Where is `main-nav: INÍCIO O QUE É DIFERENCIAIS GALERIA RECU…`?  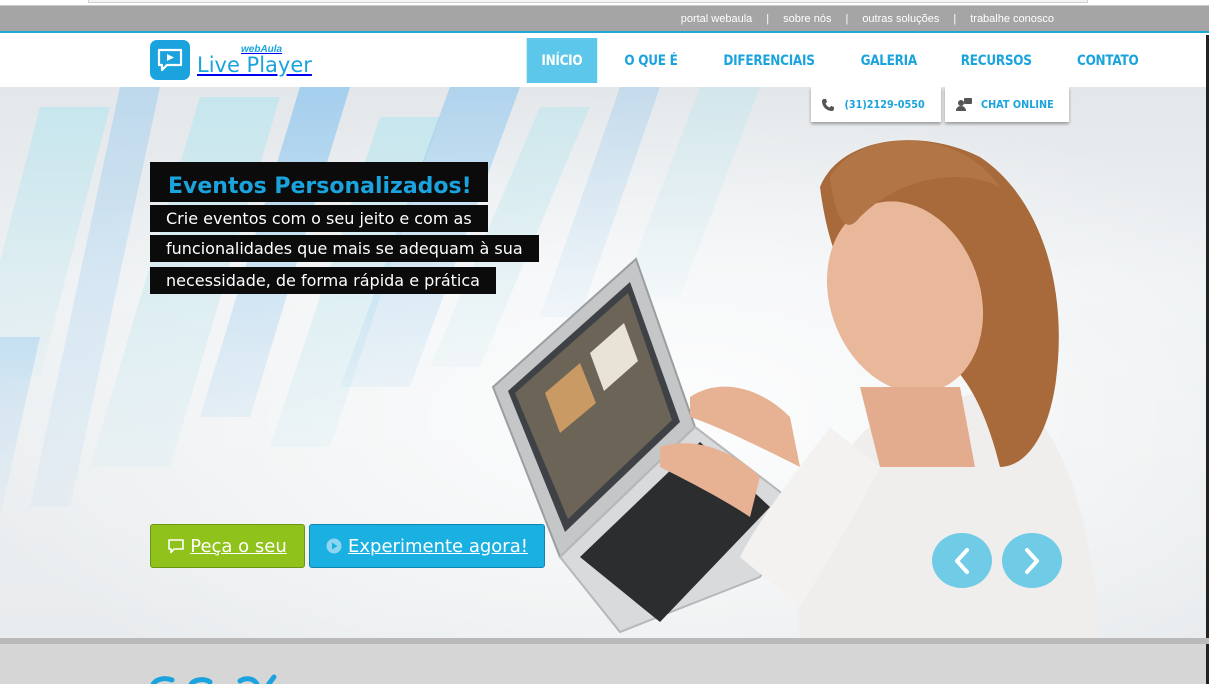
main-nav: INÍCIO O QUE É DIFERENCIAIS GALERIA RECU… is located at coordinates (840, 60).